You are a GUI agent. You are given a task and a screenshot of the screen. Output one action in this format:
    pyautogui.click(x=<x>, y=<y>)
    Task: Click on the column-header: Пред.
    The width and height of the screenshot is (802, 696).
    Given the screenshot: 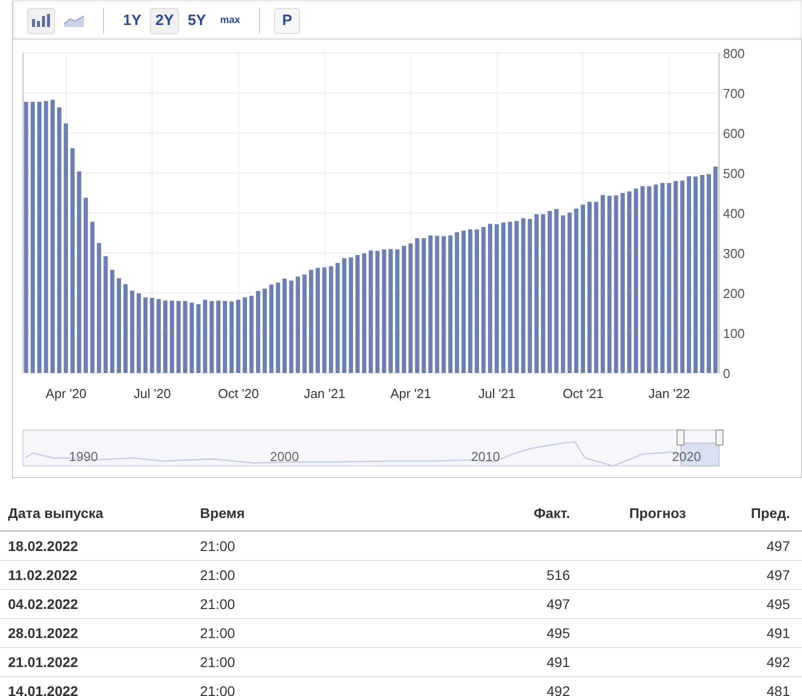 What is the action you would take?
    pyautogui.click(x=738, y=513)
    